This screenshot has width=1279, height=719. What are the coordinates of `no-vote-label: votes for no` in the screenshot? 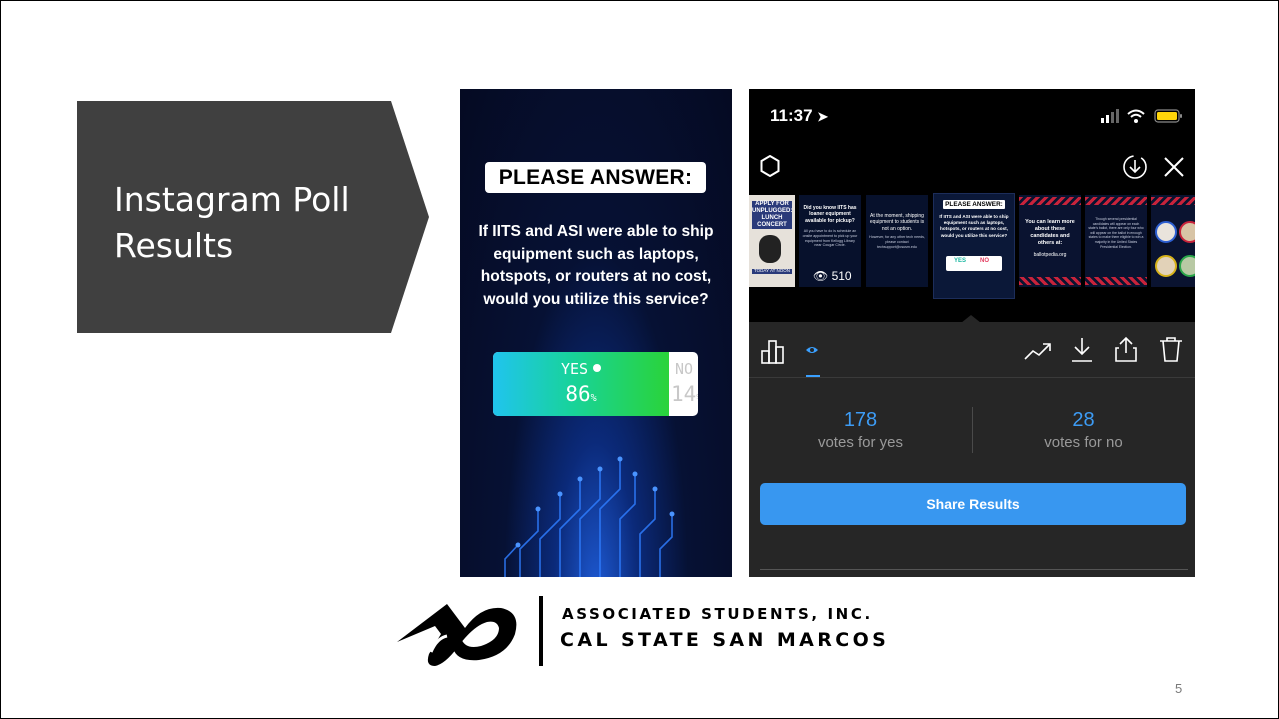 It's located at (1083, 442).